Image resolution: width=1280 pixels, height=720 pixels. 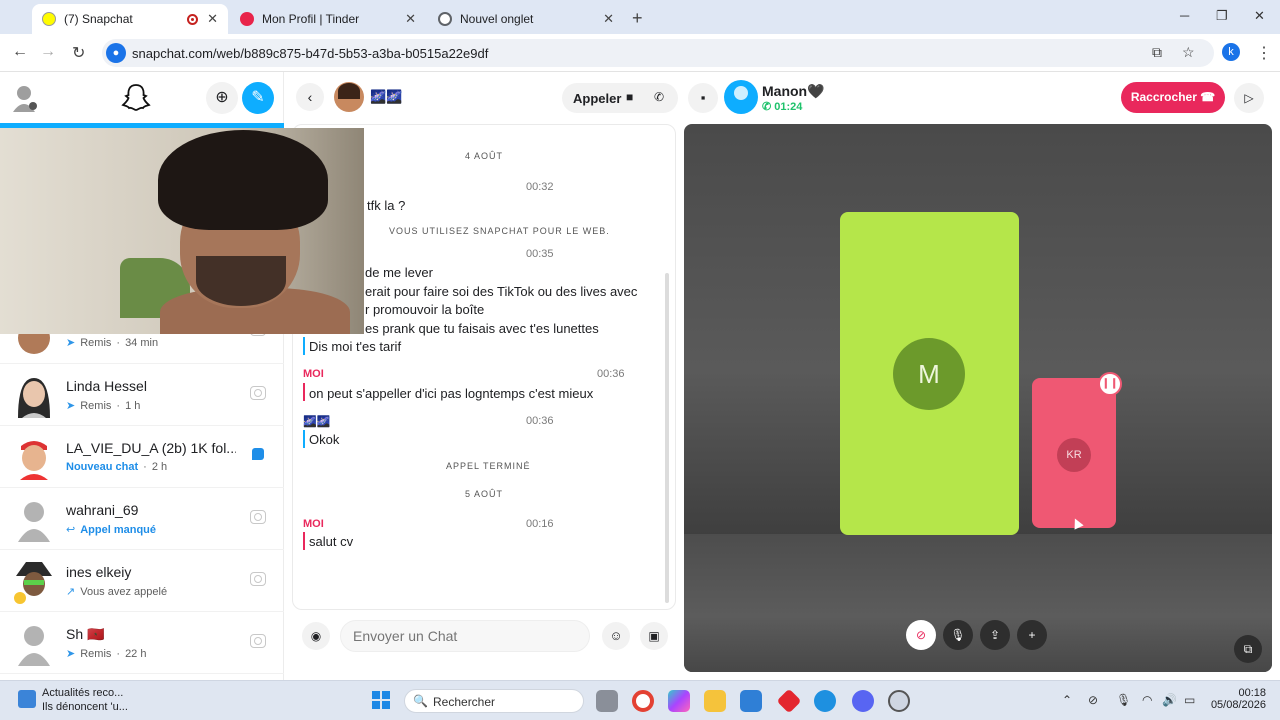 What do you see at coordinates (116, 467) in the screenshot?
I see `chat-status: Nouveau chat · 2 h` at bounding box center [116, 467].